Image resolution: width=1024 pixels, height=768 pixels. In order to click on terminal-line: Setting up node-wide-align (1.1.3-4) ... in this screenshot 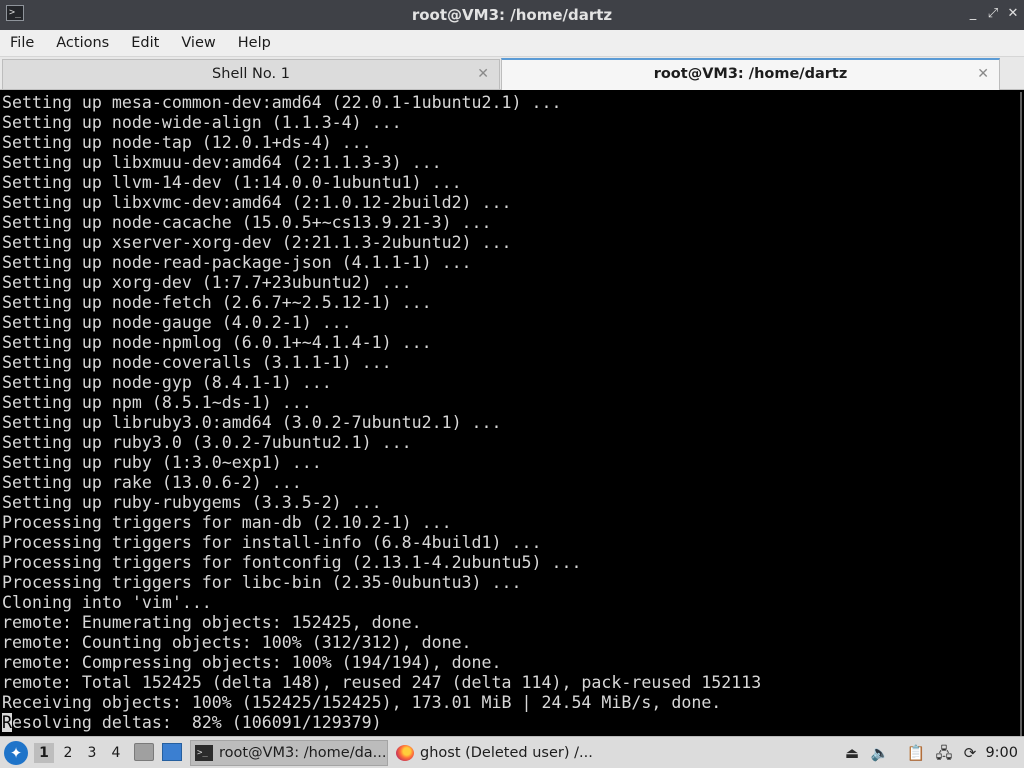, I will do `click(202, 122)`.